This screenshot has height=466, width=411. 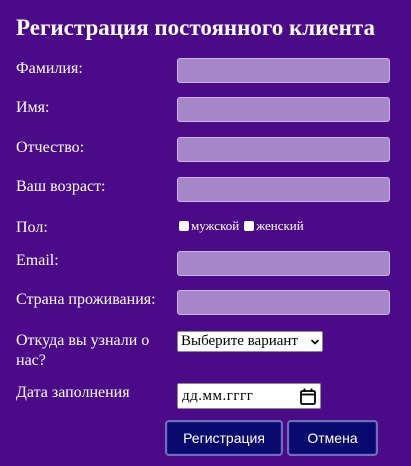 What do you see at coordinates (32, 227) in the screenshot?
I see `gender-label: Пол:` at bounding box center [32, 227].